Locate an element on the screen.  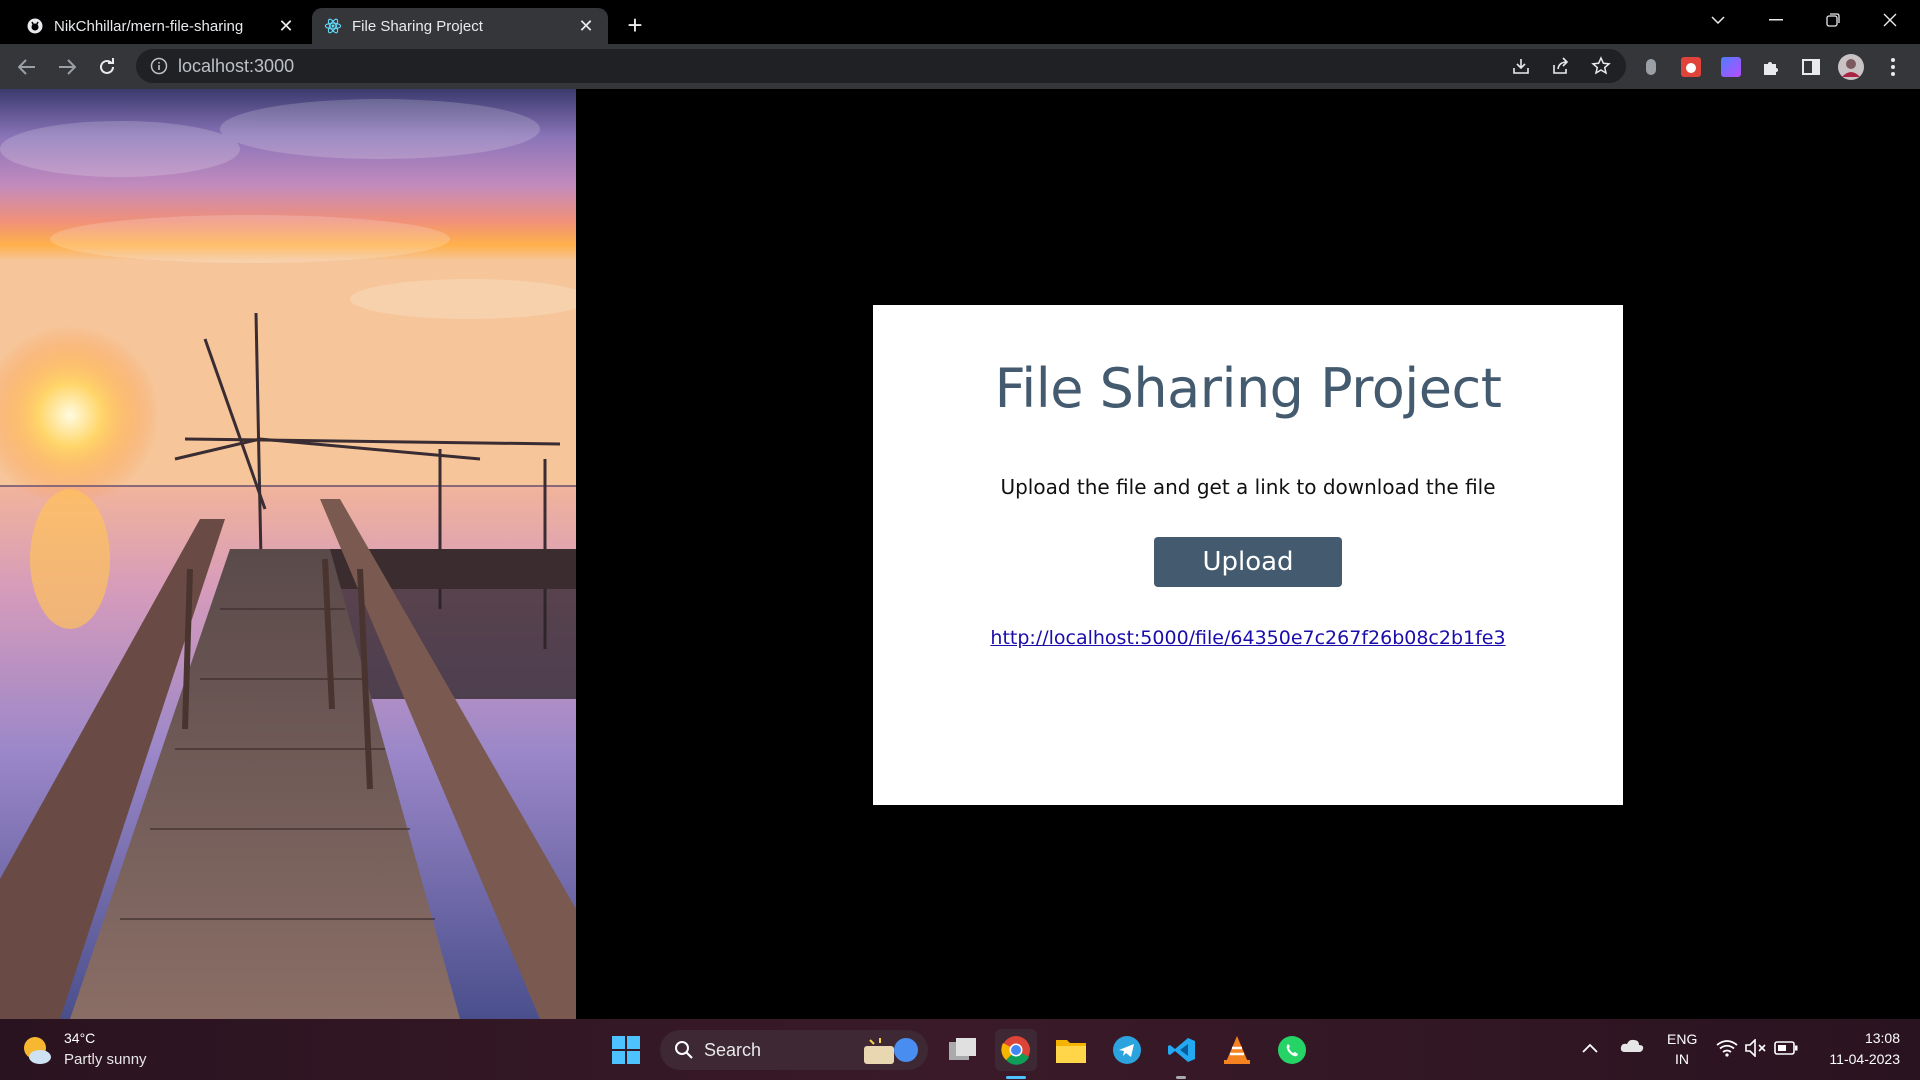
extension-red-icon is located at coordinates (1691, 67).